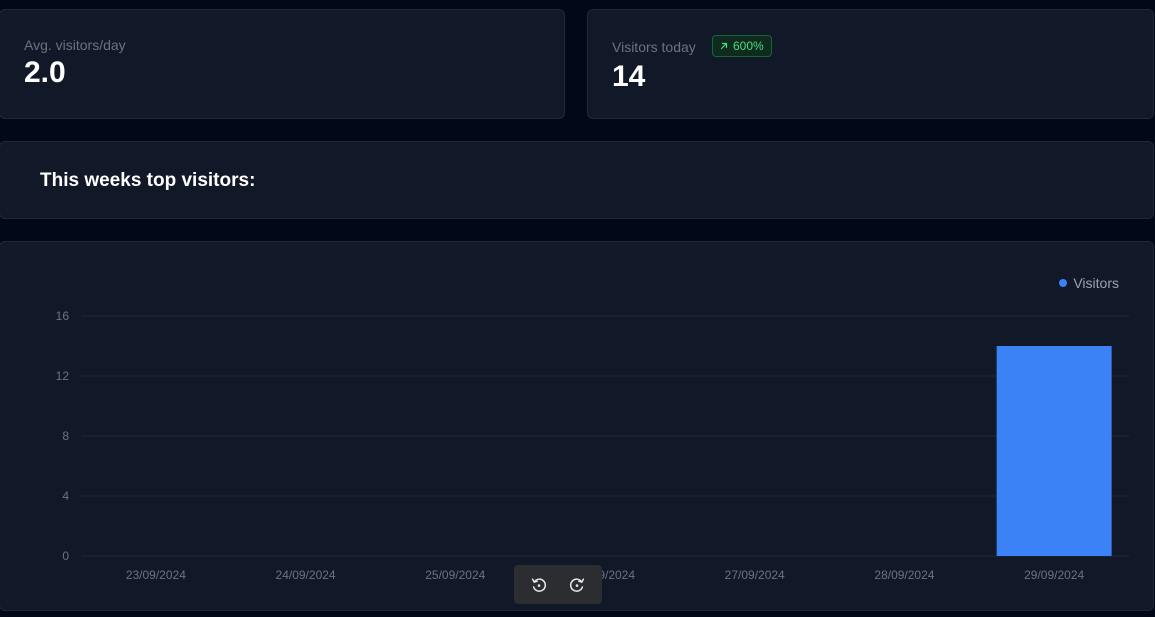 The width and height of the screenshot is (1155, 617). I want to click on rotate-right-button, so click(577, 585).